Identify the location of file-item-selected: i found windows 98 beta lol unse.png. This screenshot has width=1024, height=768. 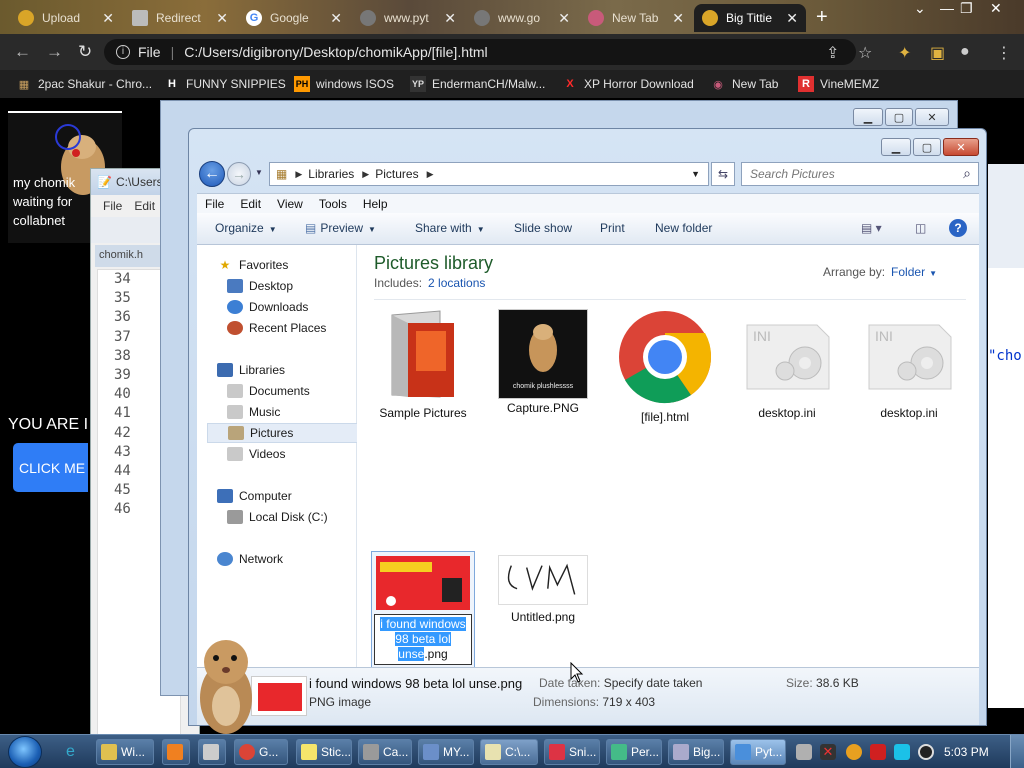
(423, 609).